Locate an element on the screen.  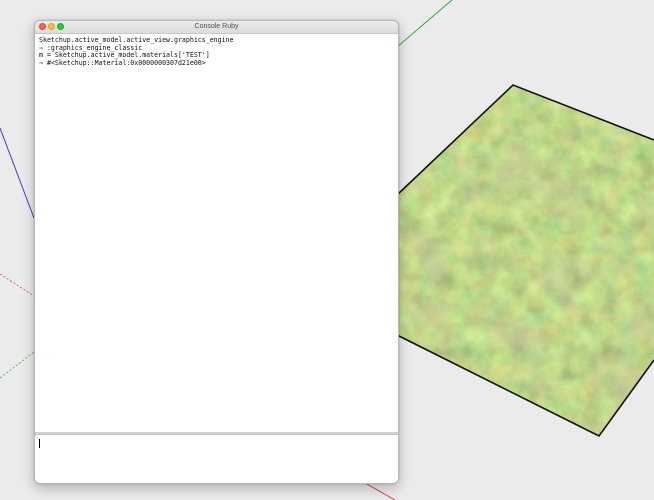
red-axis-line is located at coordinates (380, 491).